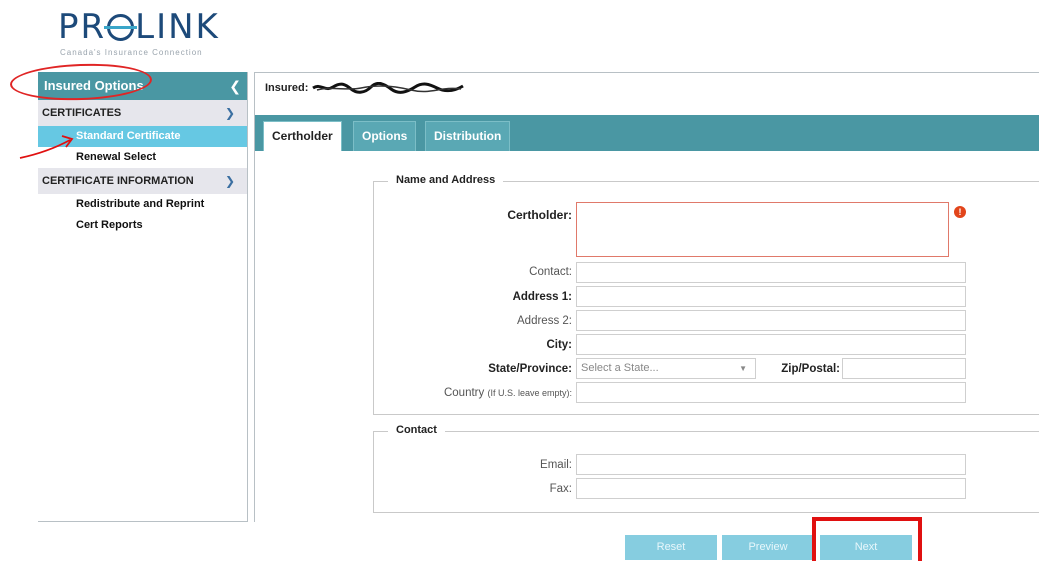 The height and width of the screenshot is (561, 1039). What do you see at coordinates (302, 136) in the screenshot?
I see `tab-certholder: Certholder` at bounding box center [302, 136].